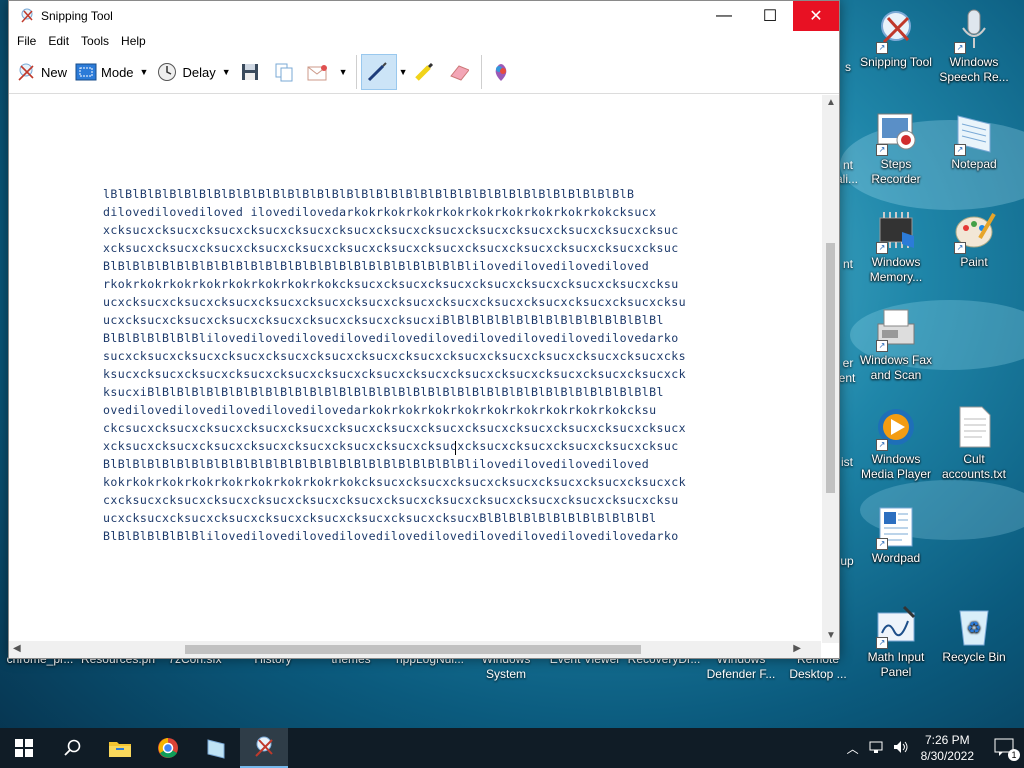 Image resolution: width=1024 pixels, height=768 pixels. I want to click on chevron-up-icon: ︿, so click(853, 748).